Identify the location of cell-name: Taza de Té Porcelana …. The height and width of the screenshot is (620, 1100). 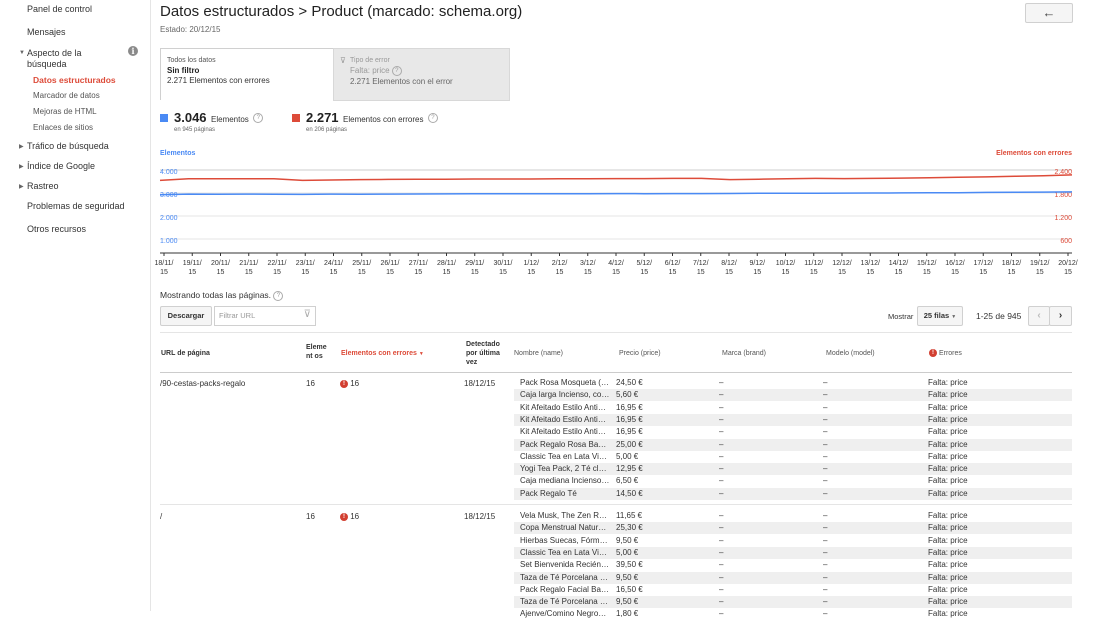
(564, 602).